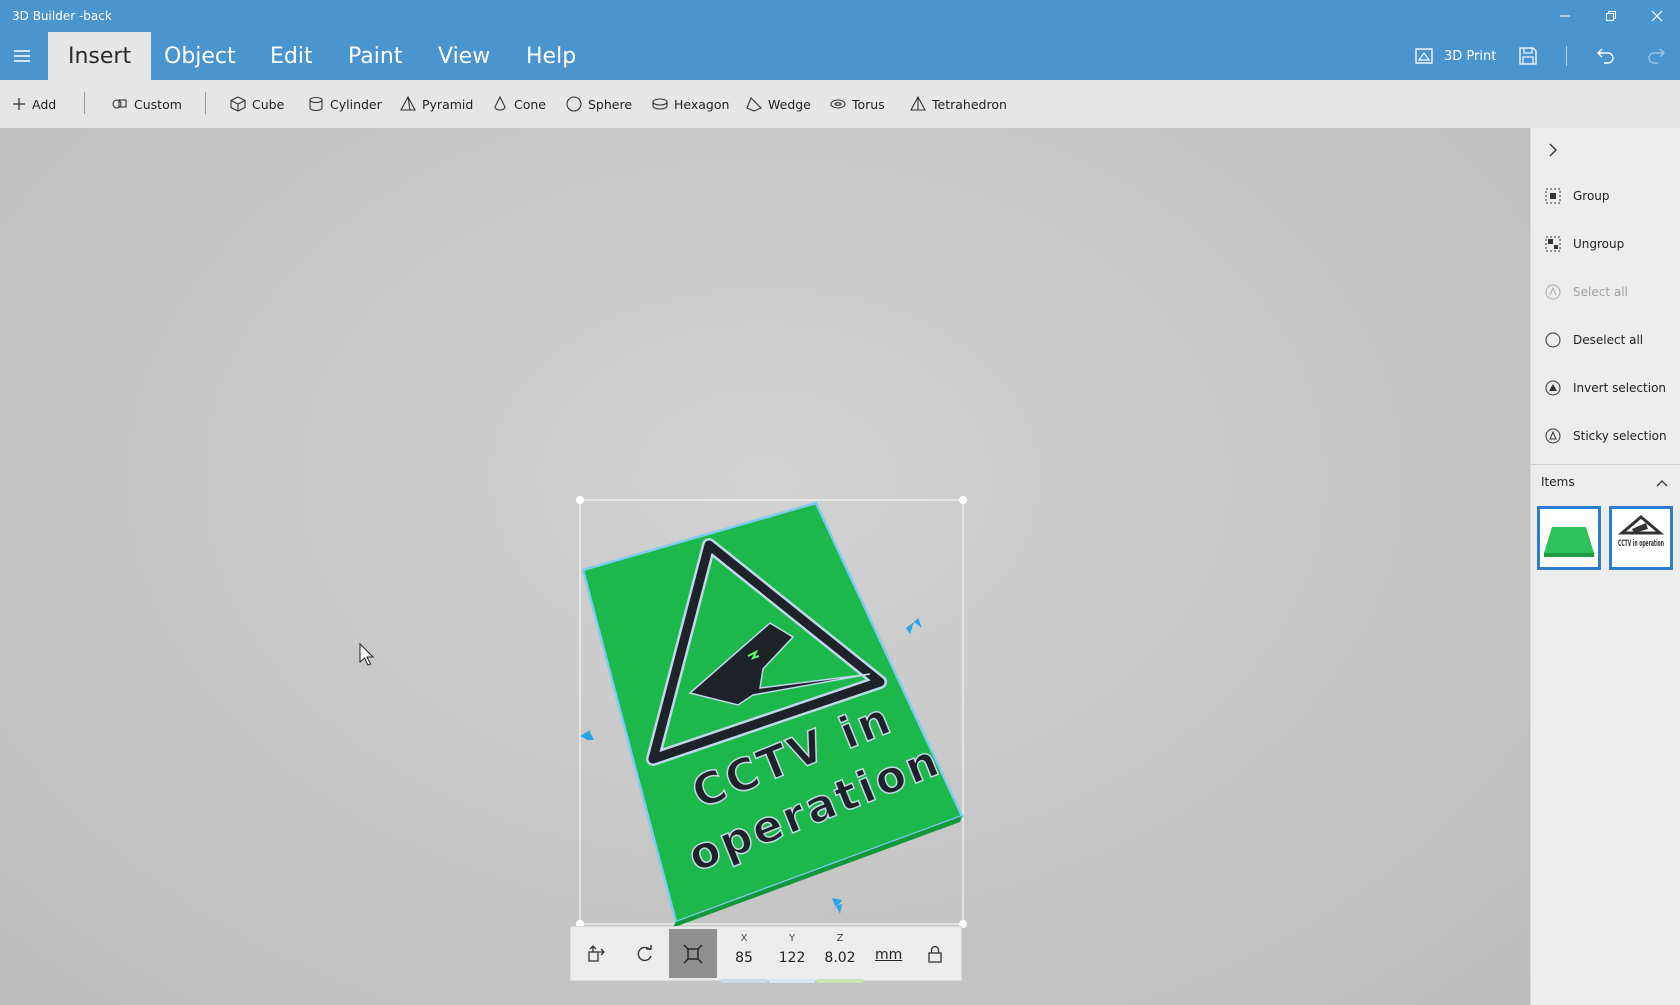 The height and width of the screenshot is (1005, 1680). I want to click on sign-model, so click(772, 714).